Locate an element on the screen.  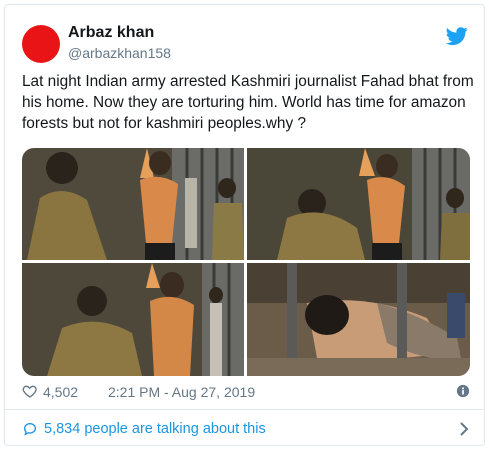
divider is located at coordinates (244, 409).